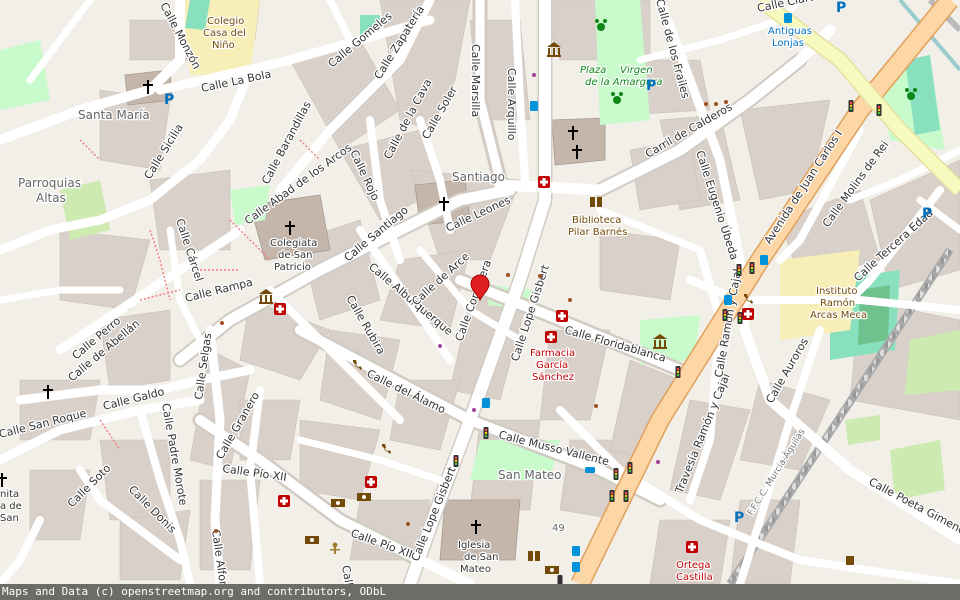  I want to click on svg-text: Farmacia, so click(552, 353).